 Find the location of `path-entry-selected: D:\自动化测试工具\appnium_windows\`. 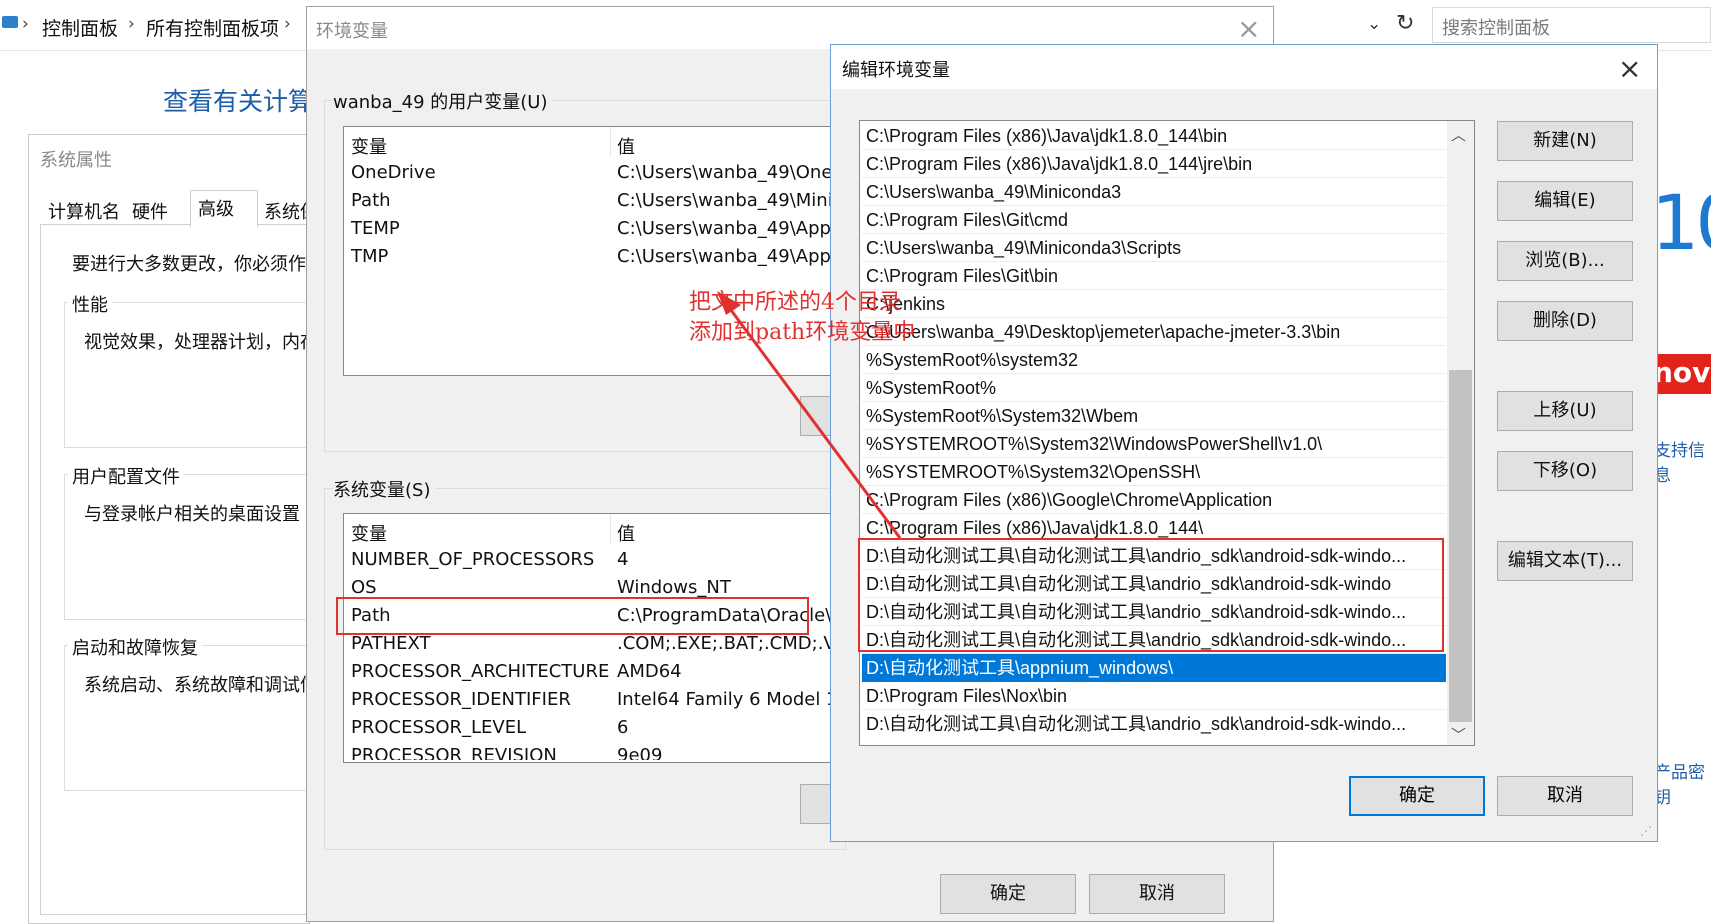

path-entry-selected: D:\自动化测试工具\appnium_windows\ is located at coordinates (1154, 668).